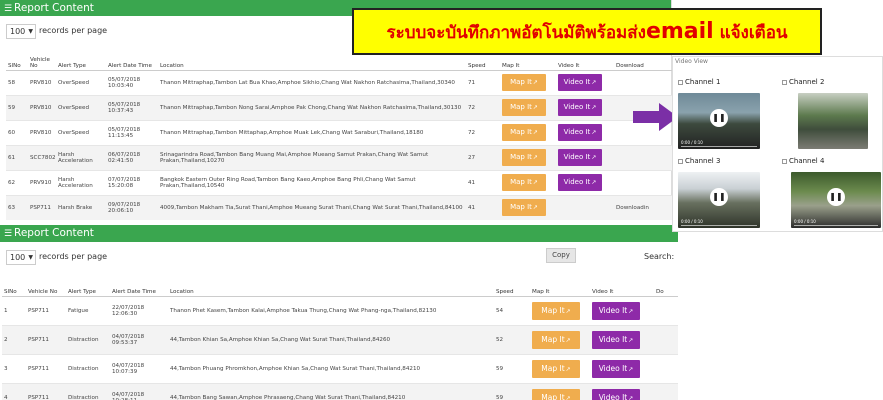  Describe the element at coordinates (46, 286) in the screenshot. I see `bottom-col-header: Vehicle No` at that location.